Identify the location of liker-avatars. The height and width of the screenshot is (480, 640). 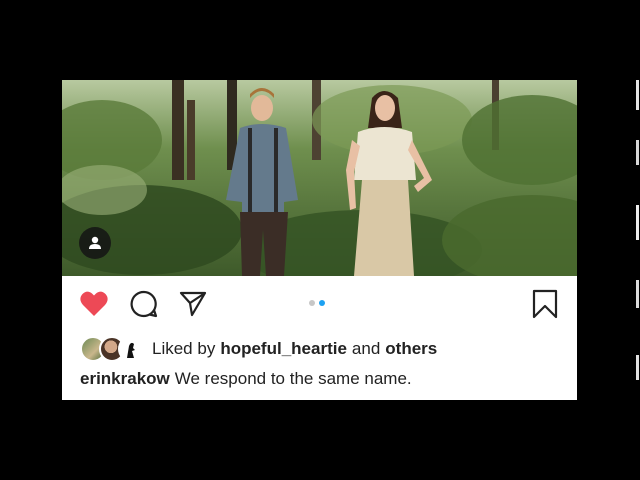
(112, 349).